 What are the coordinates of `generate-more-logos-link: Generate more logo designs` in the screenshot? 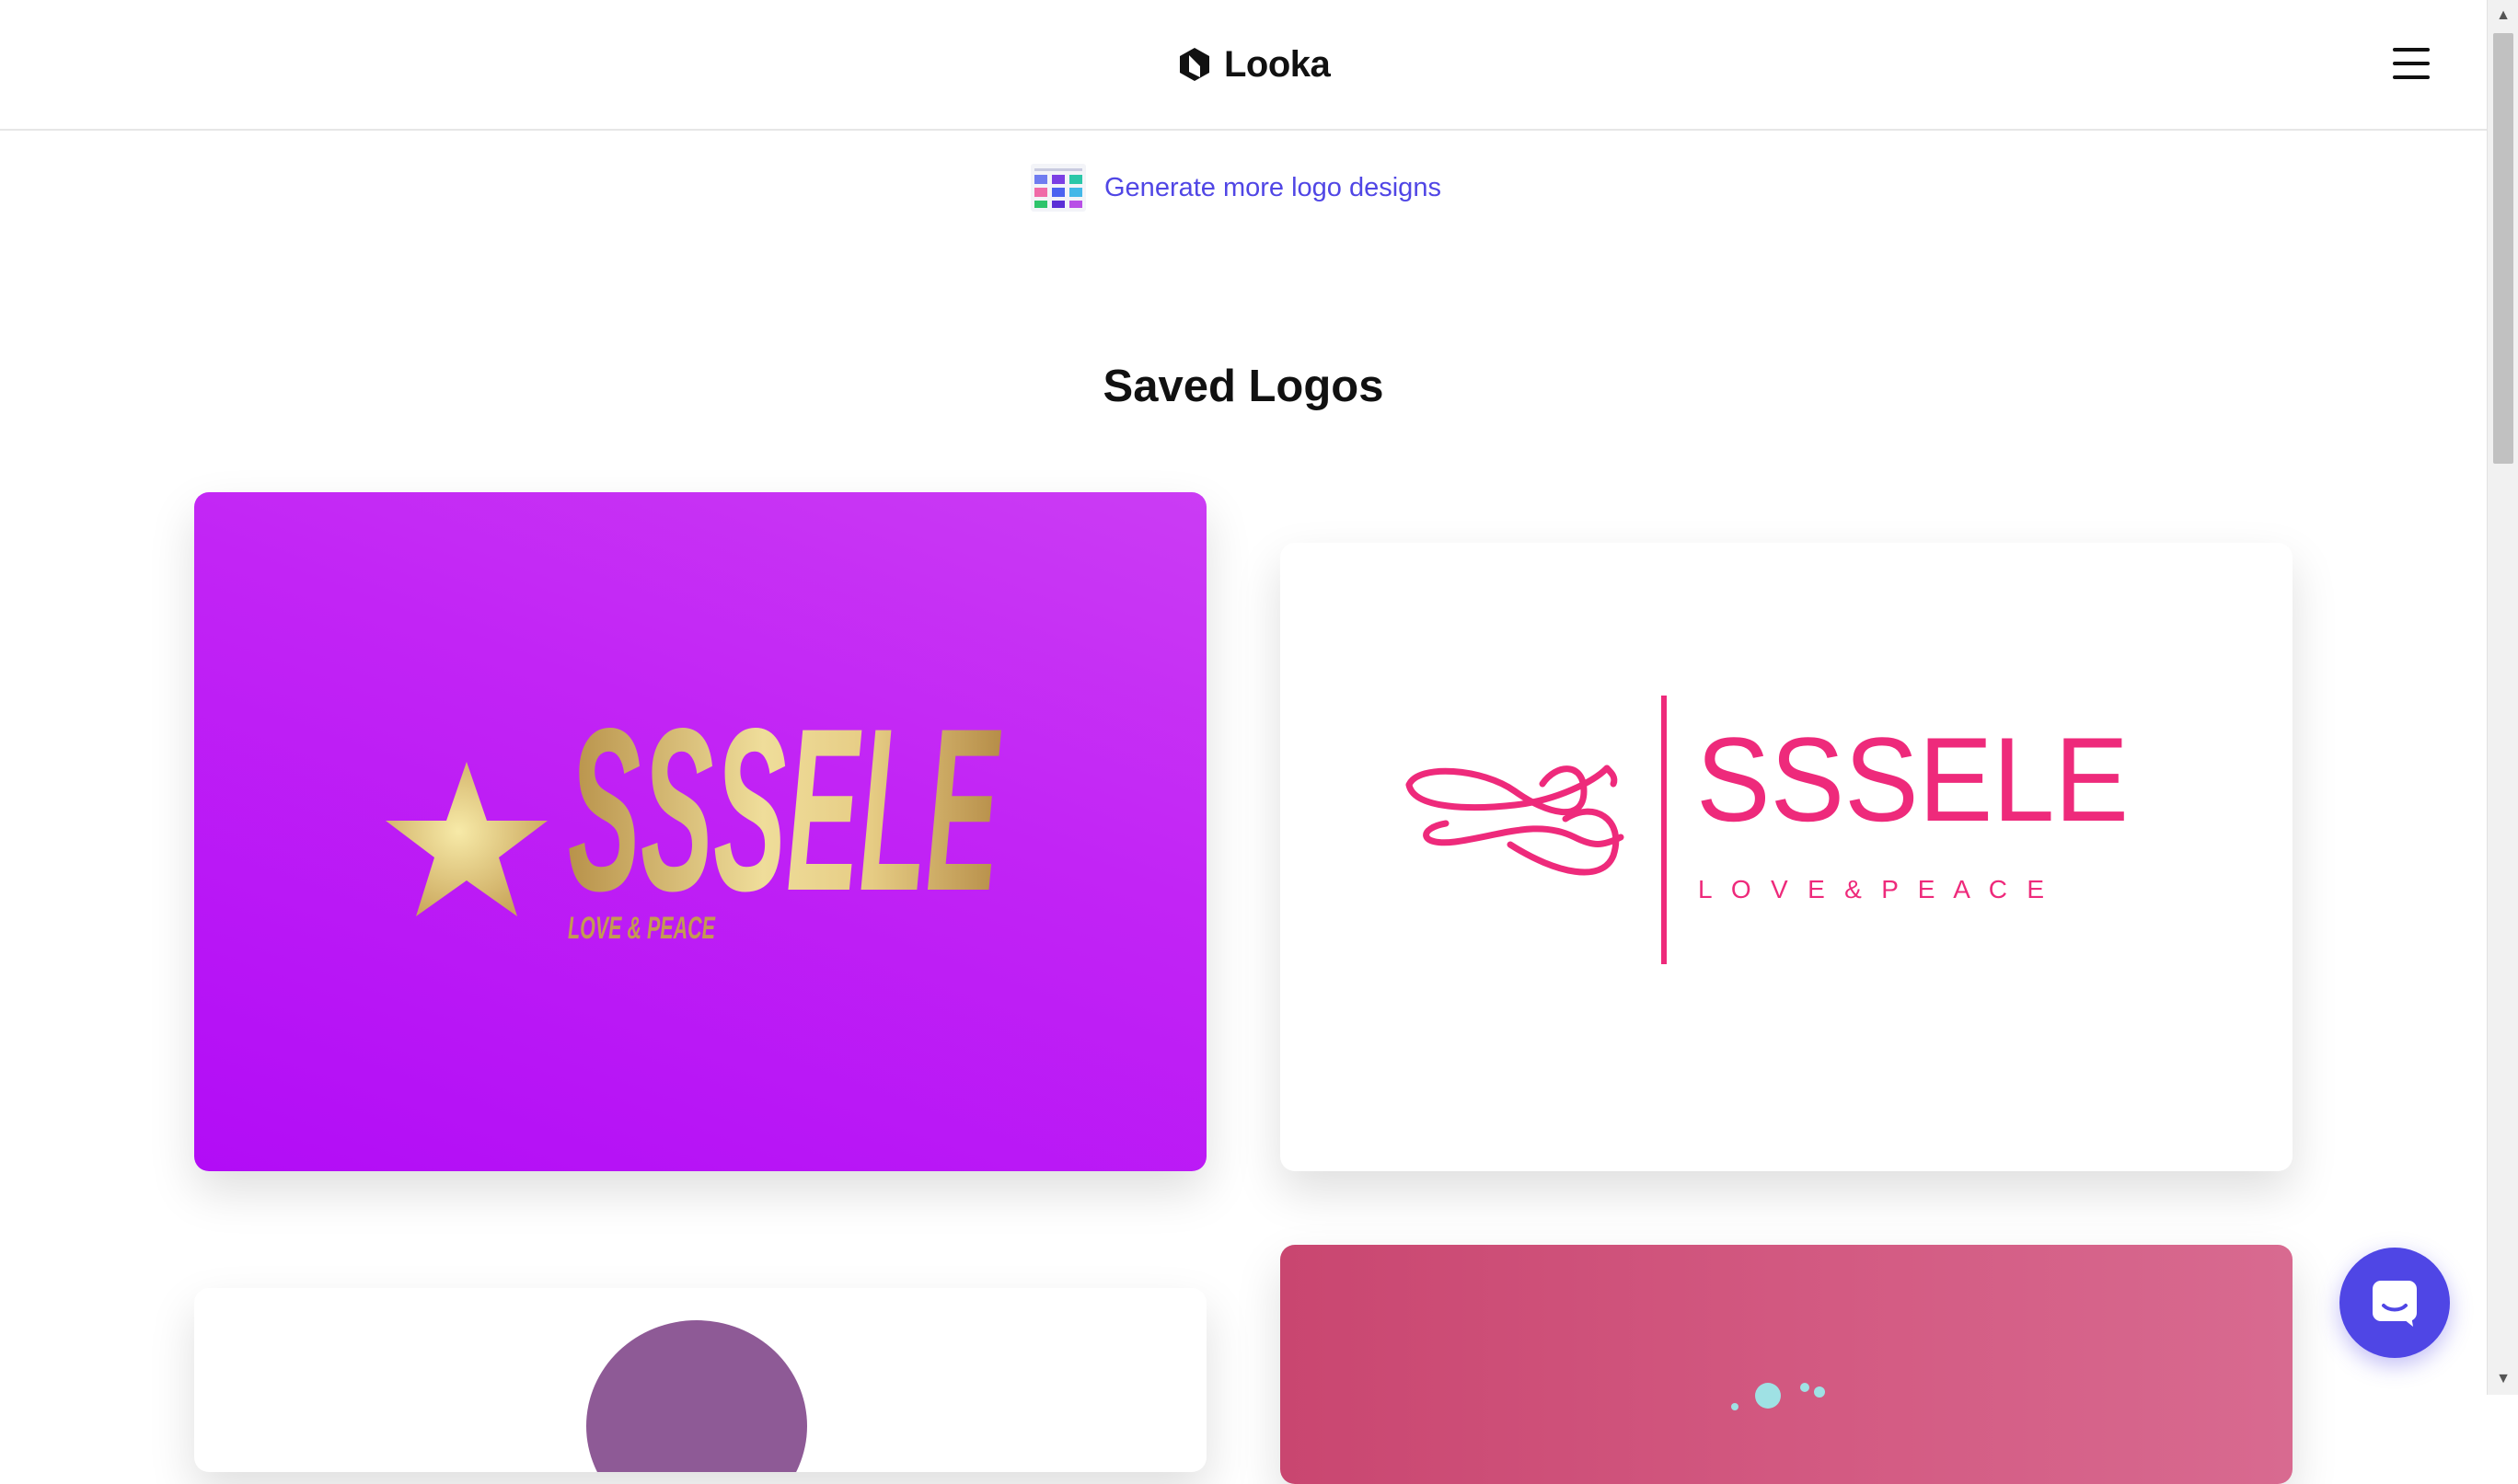 It's located at (1236, 187).